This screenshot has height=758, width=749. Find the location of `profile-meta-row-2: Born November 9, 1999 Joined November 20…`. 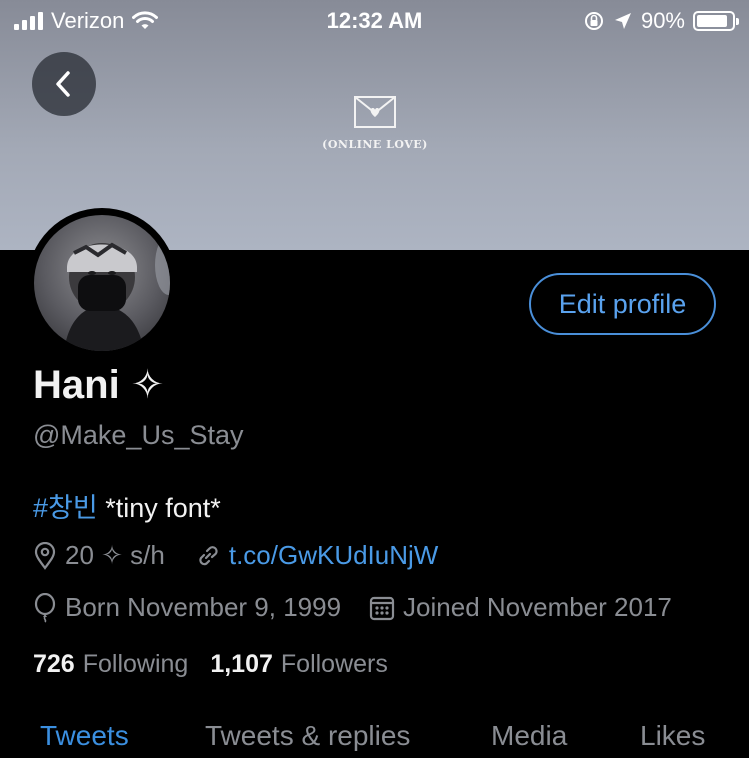

profile-meta-row-2: Born November 9, 1999 Joined November 20… is located at coordinates (352, 607).